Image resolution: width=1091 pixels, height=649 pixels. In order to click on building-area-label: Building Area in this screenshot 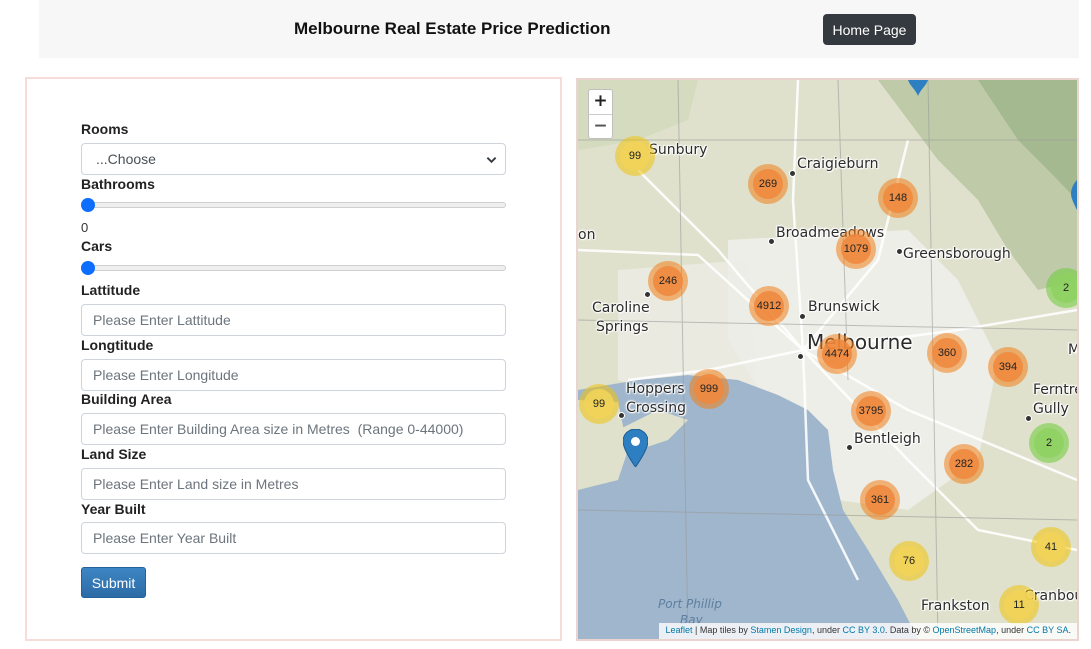, I will do `click(126, 399)`.